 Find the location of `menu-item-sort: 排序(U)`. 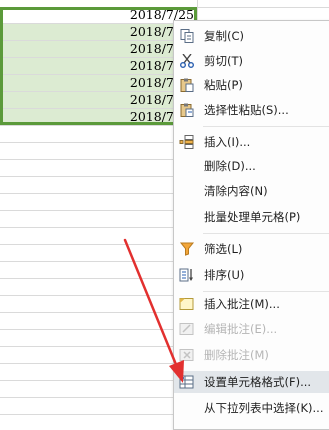

menu-item-sort: 排序(U) is located at coordinates (251, 275).